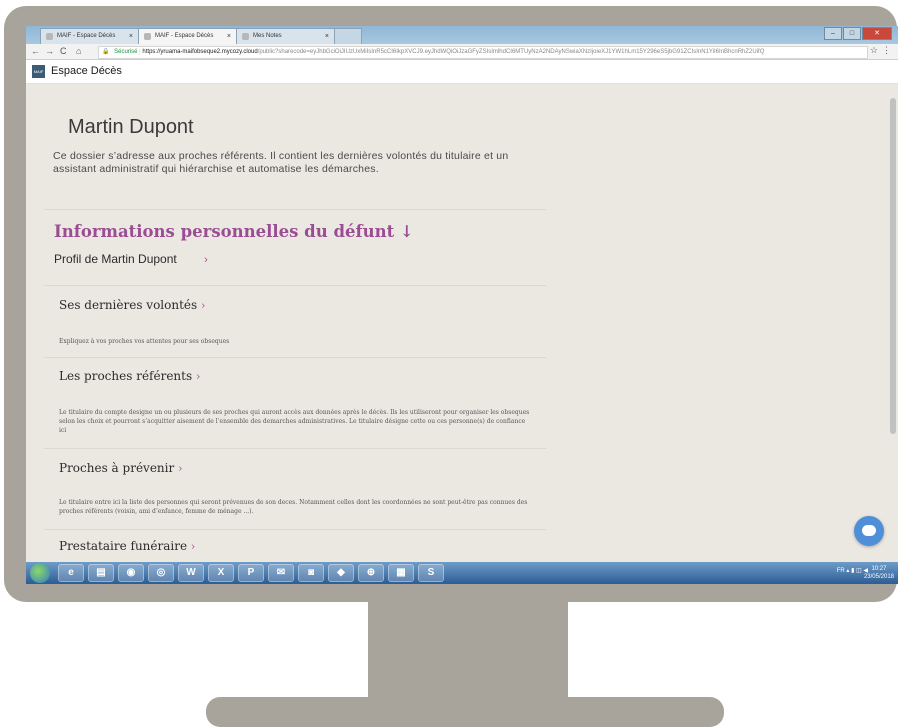  I want to click on url-host: https://yruama-maifobseque2.mycozy.cloud, so click(200, 52).